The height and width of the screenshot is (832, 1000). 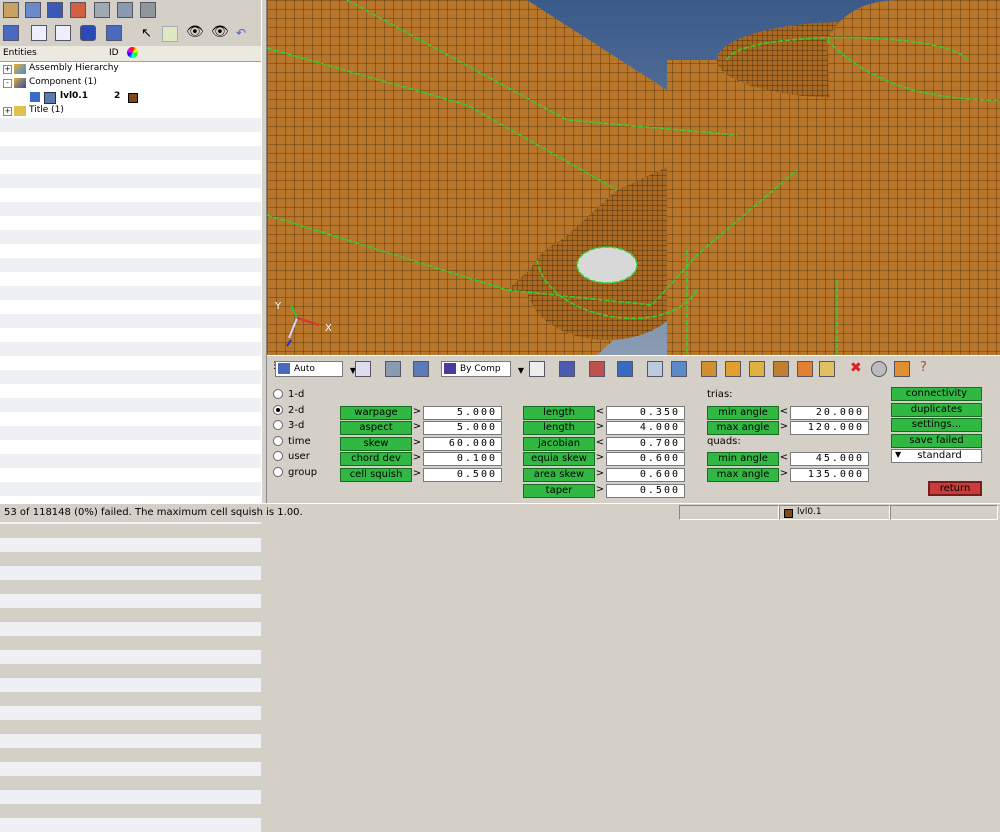 What do you see at coordinates (559, 475) in the screenshot?
I see `criterion-button: area skew` at bounding box center [559, 475].